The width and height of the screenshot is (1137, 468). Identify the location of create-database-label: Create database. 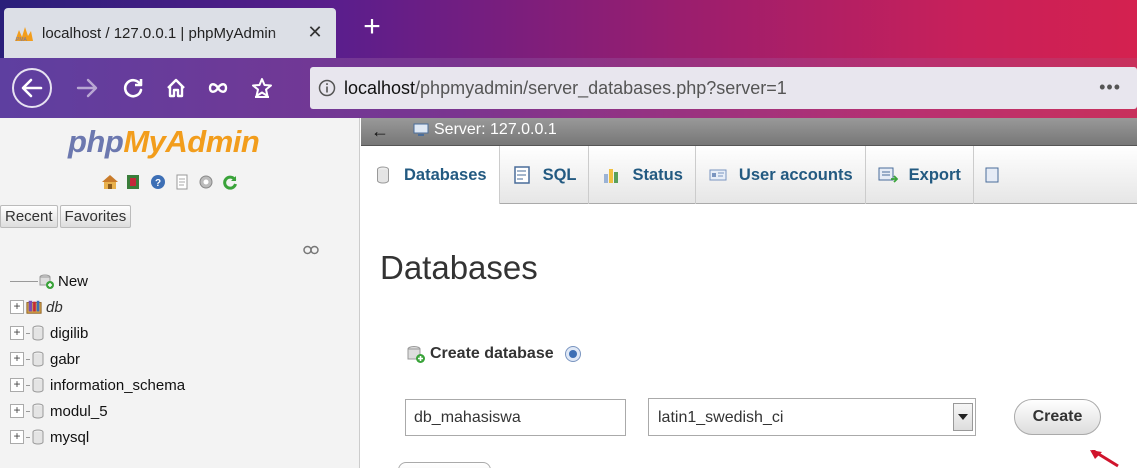
(492, 353).